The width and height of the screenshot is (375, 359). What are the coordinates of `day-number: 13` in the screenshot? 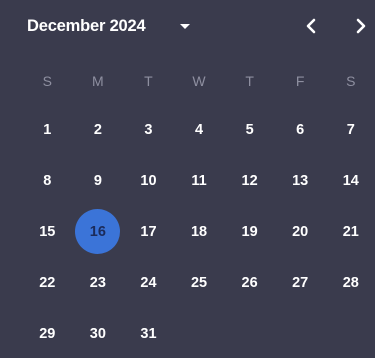 It's located at (300, 180).